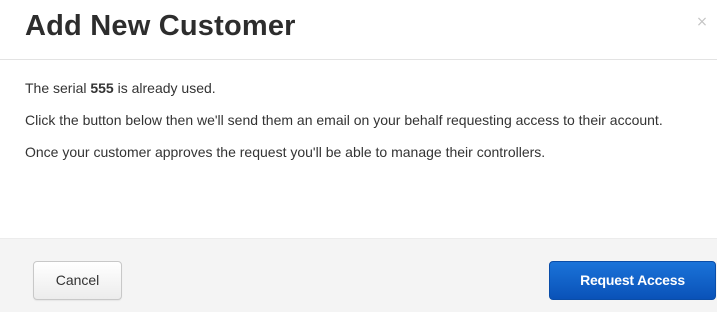 Image resolution: width=717 pixels, height=312 pixels. Describe the element at coordinates (164, 88) in the screenshot. I see `serial-suffix-text: is already used.` at that location.